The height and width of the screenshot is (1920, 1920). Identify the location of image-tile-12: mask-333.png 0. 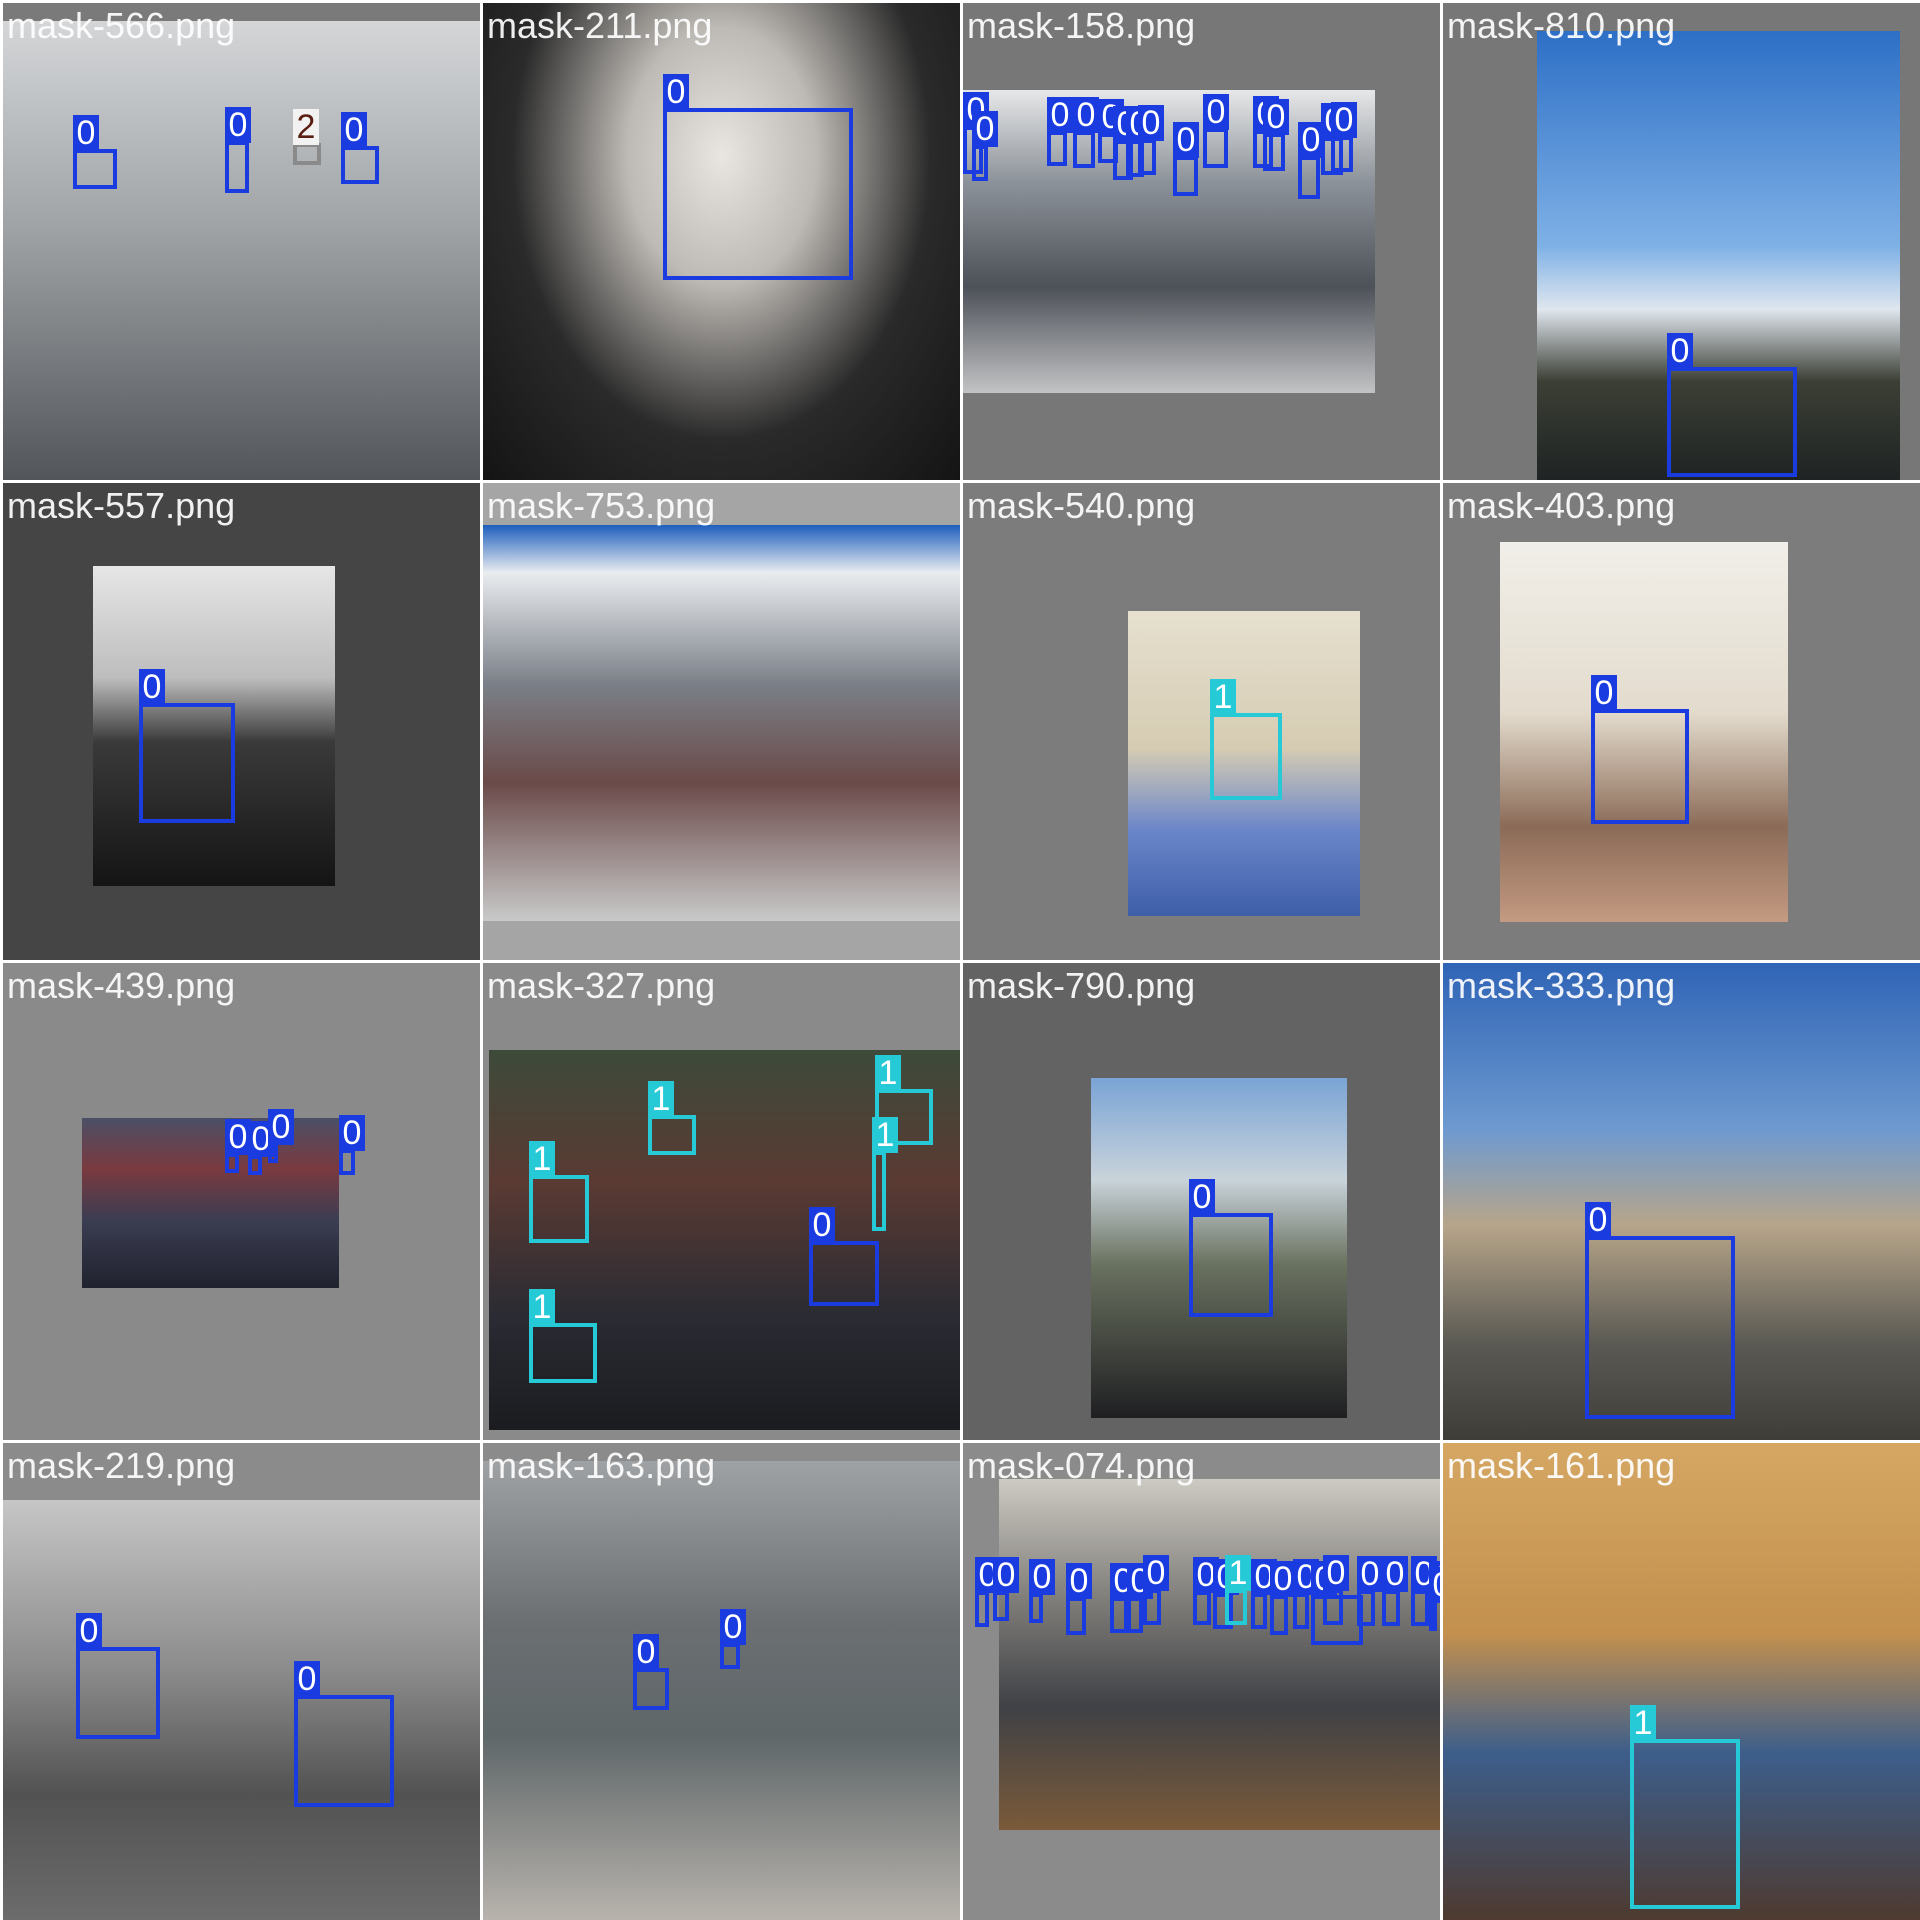
(1681, 1201).